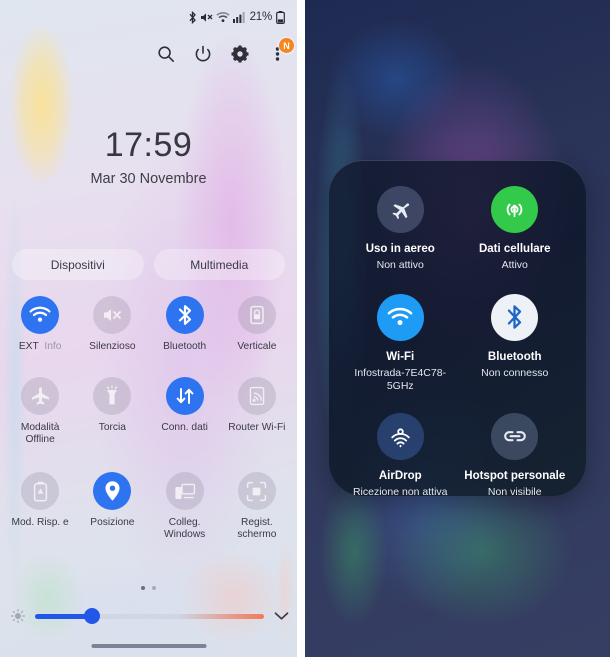 The width and height of the screenshot is (610, 657). Describe the element at coordinates (515, 436) in the screenshot. I see `personal-hotspot-icon` at that location.